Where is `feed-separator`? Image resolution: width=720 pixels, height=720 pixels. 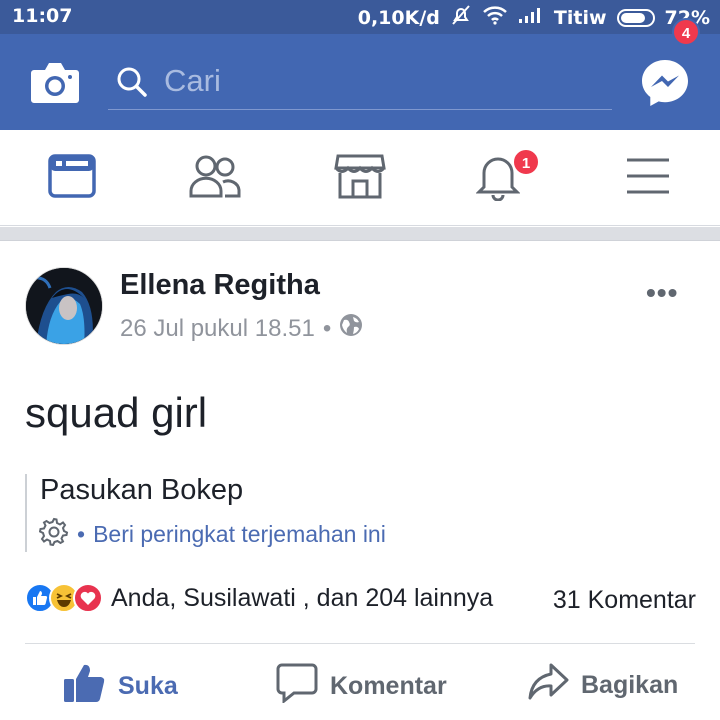
feed-separator is located at coordinates (360, 234).